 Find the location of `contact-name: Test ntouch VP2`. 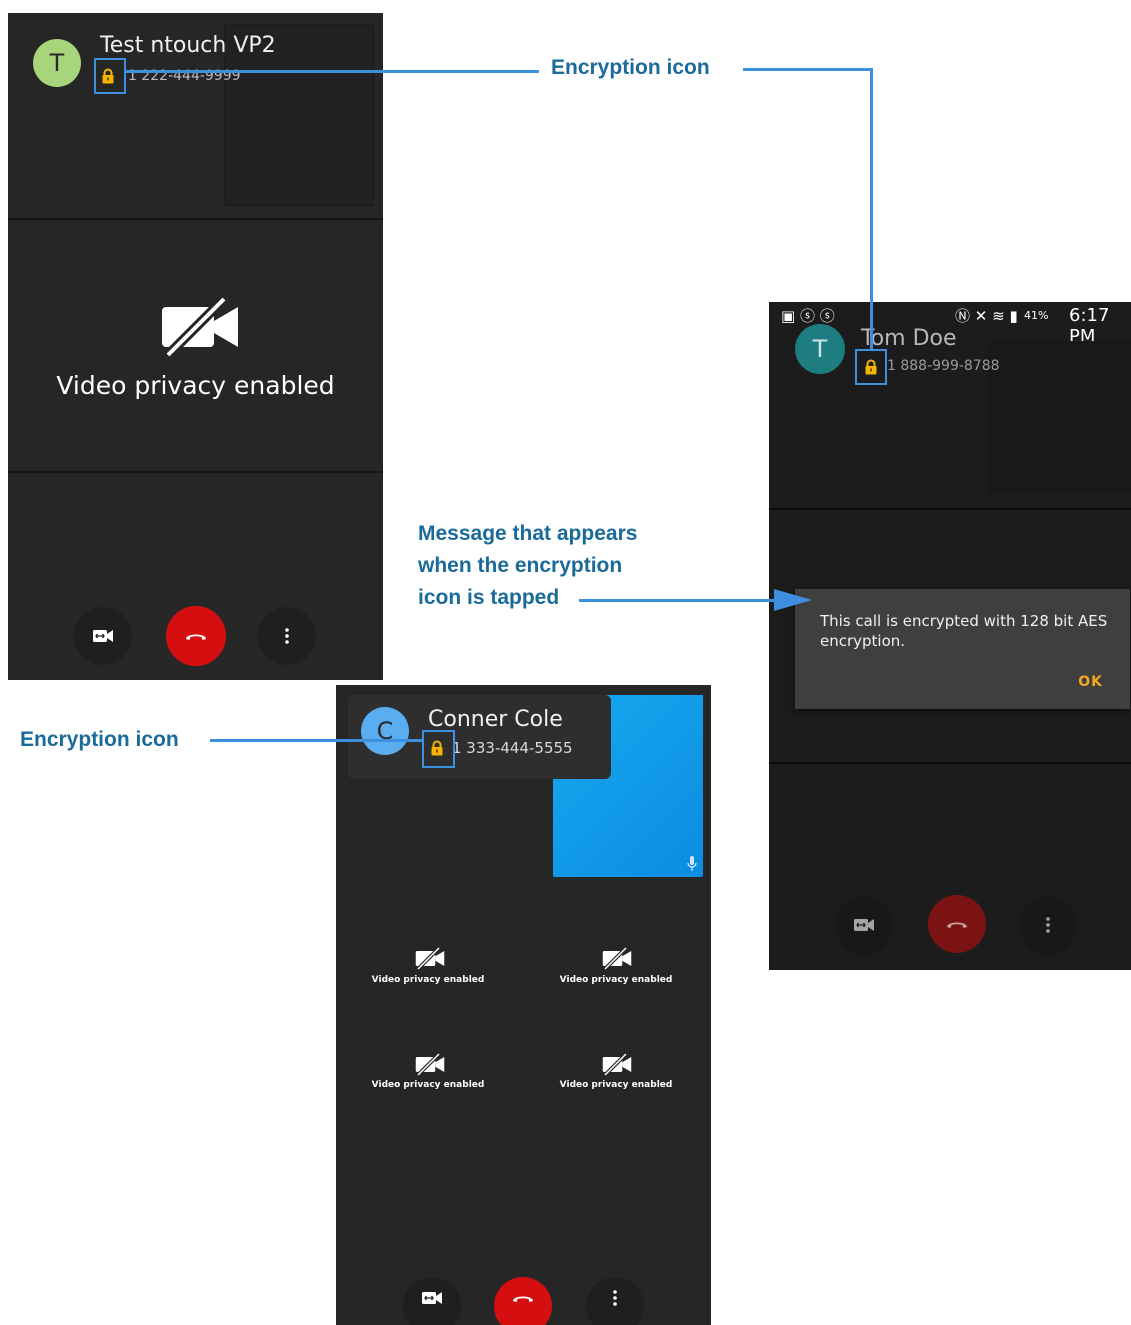

contact-name: Test ntouch VP2 is located at coordinates (188, 45).